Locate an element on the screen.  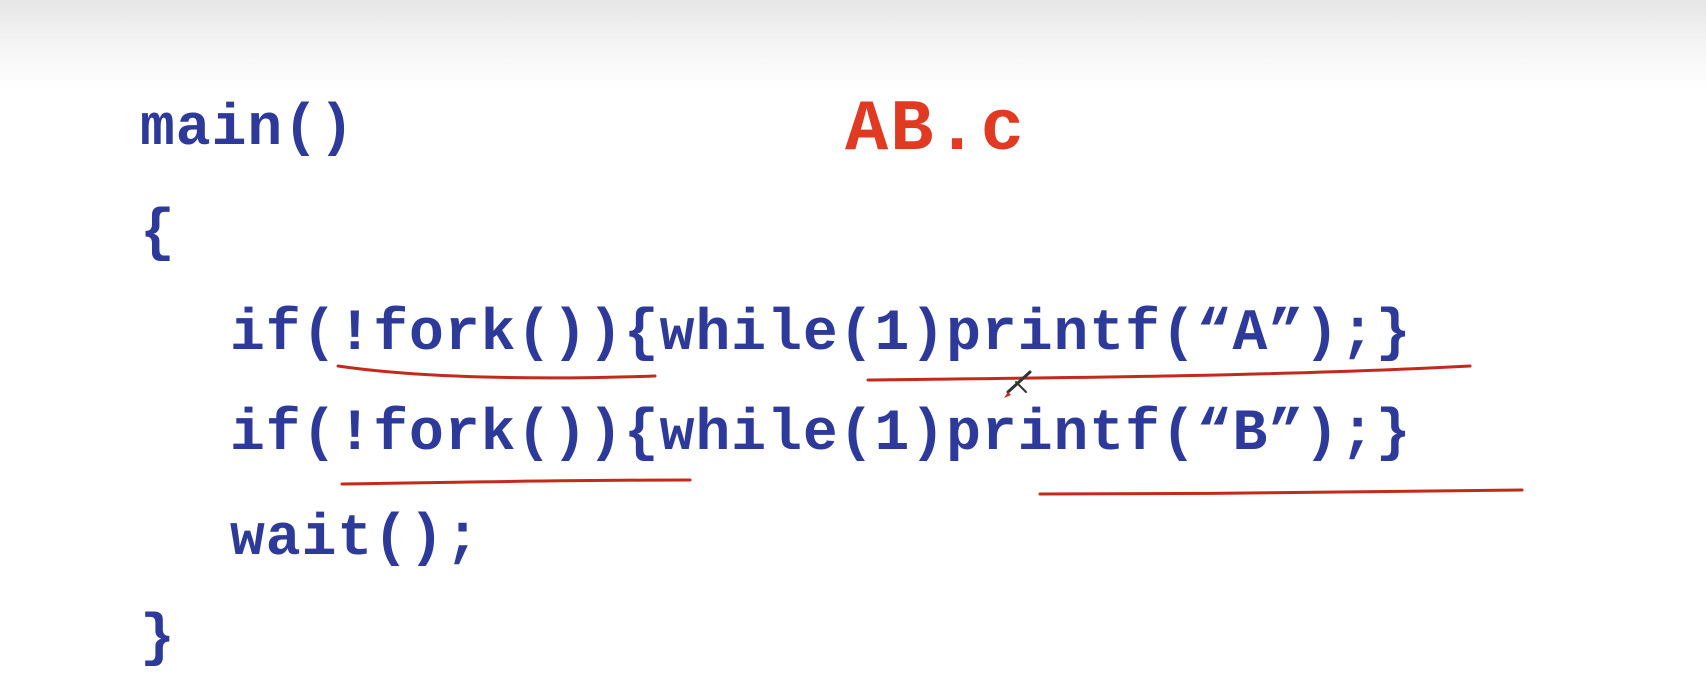
code-line-main: main() is located at coordinates (247, 129).